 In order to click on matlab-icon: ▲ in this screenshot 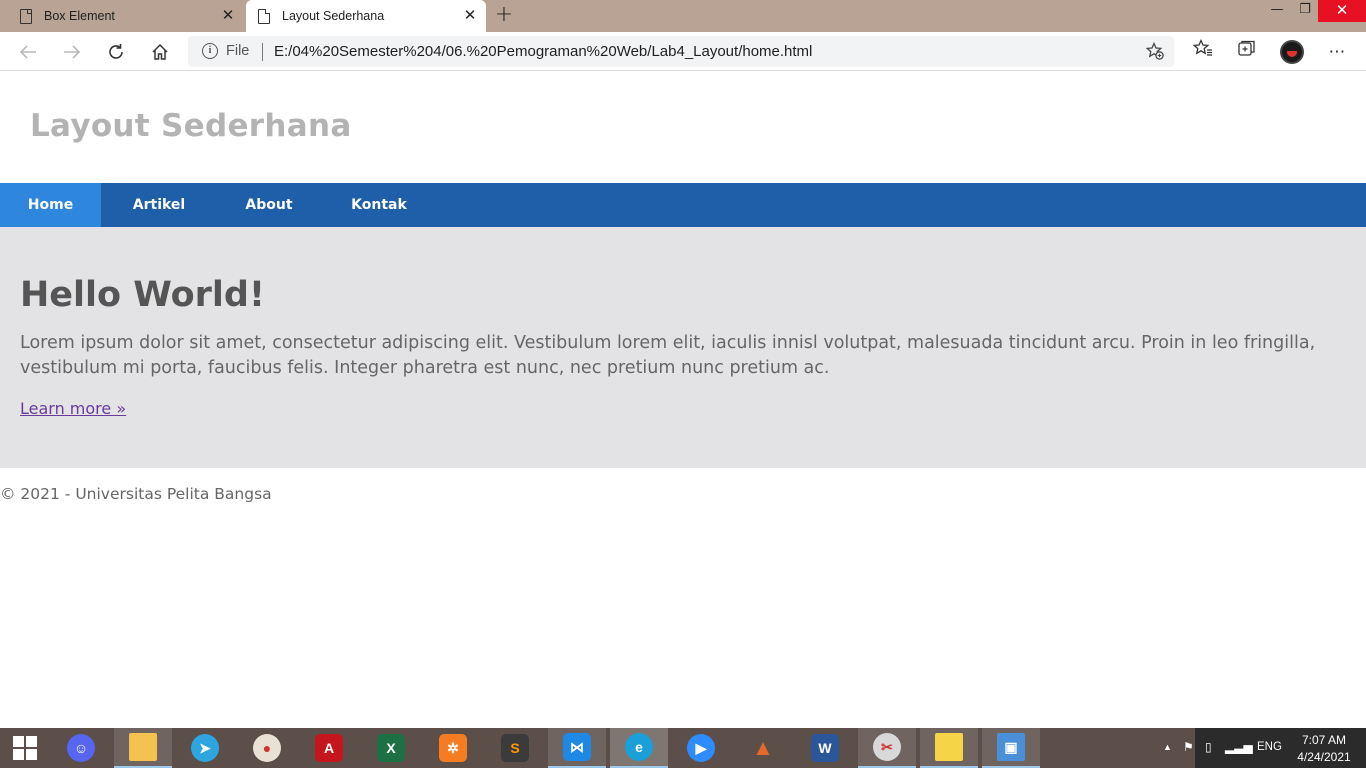, I will do `click(763, 747)`.